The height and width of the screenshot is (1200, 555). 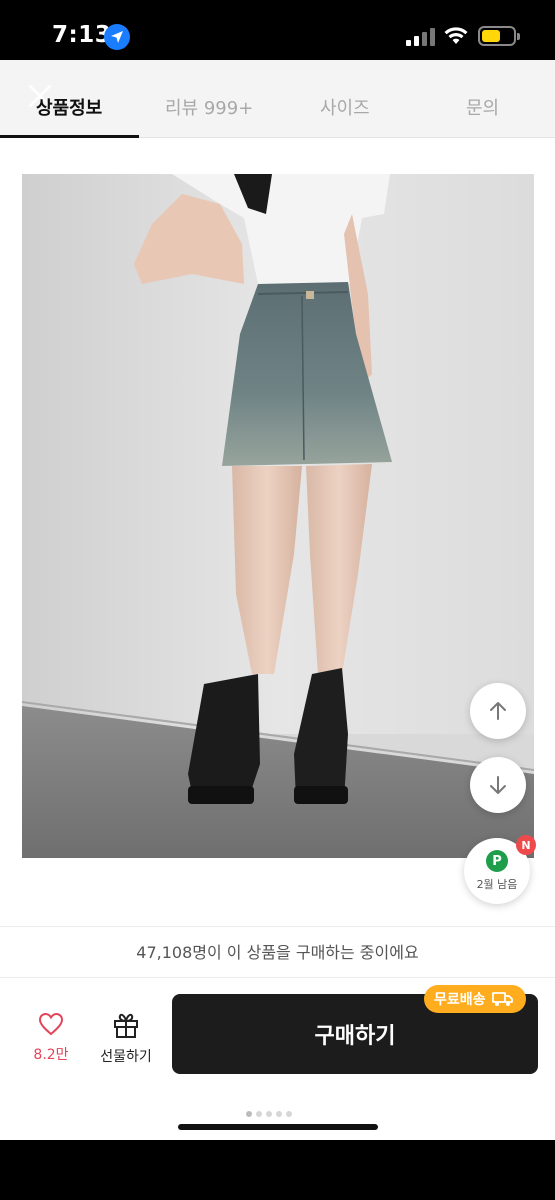 What do you see at coordinates (345, 107) in the screenshot?
I see `tab-size: 사이즈` at bounding box center [345, 107].